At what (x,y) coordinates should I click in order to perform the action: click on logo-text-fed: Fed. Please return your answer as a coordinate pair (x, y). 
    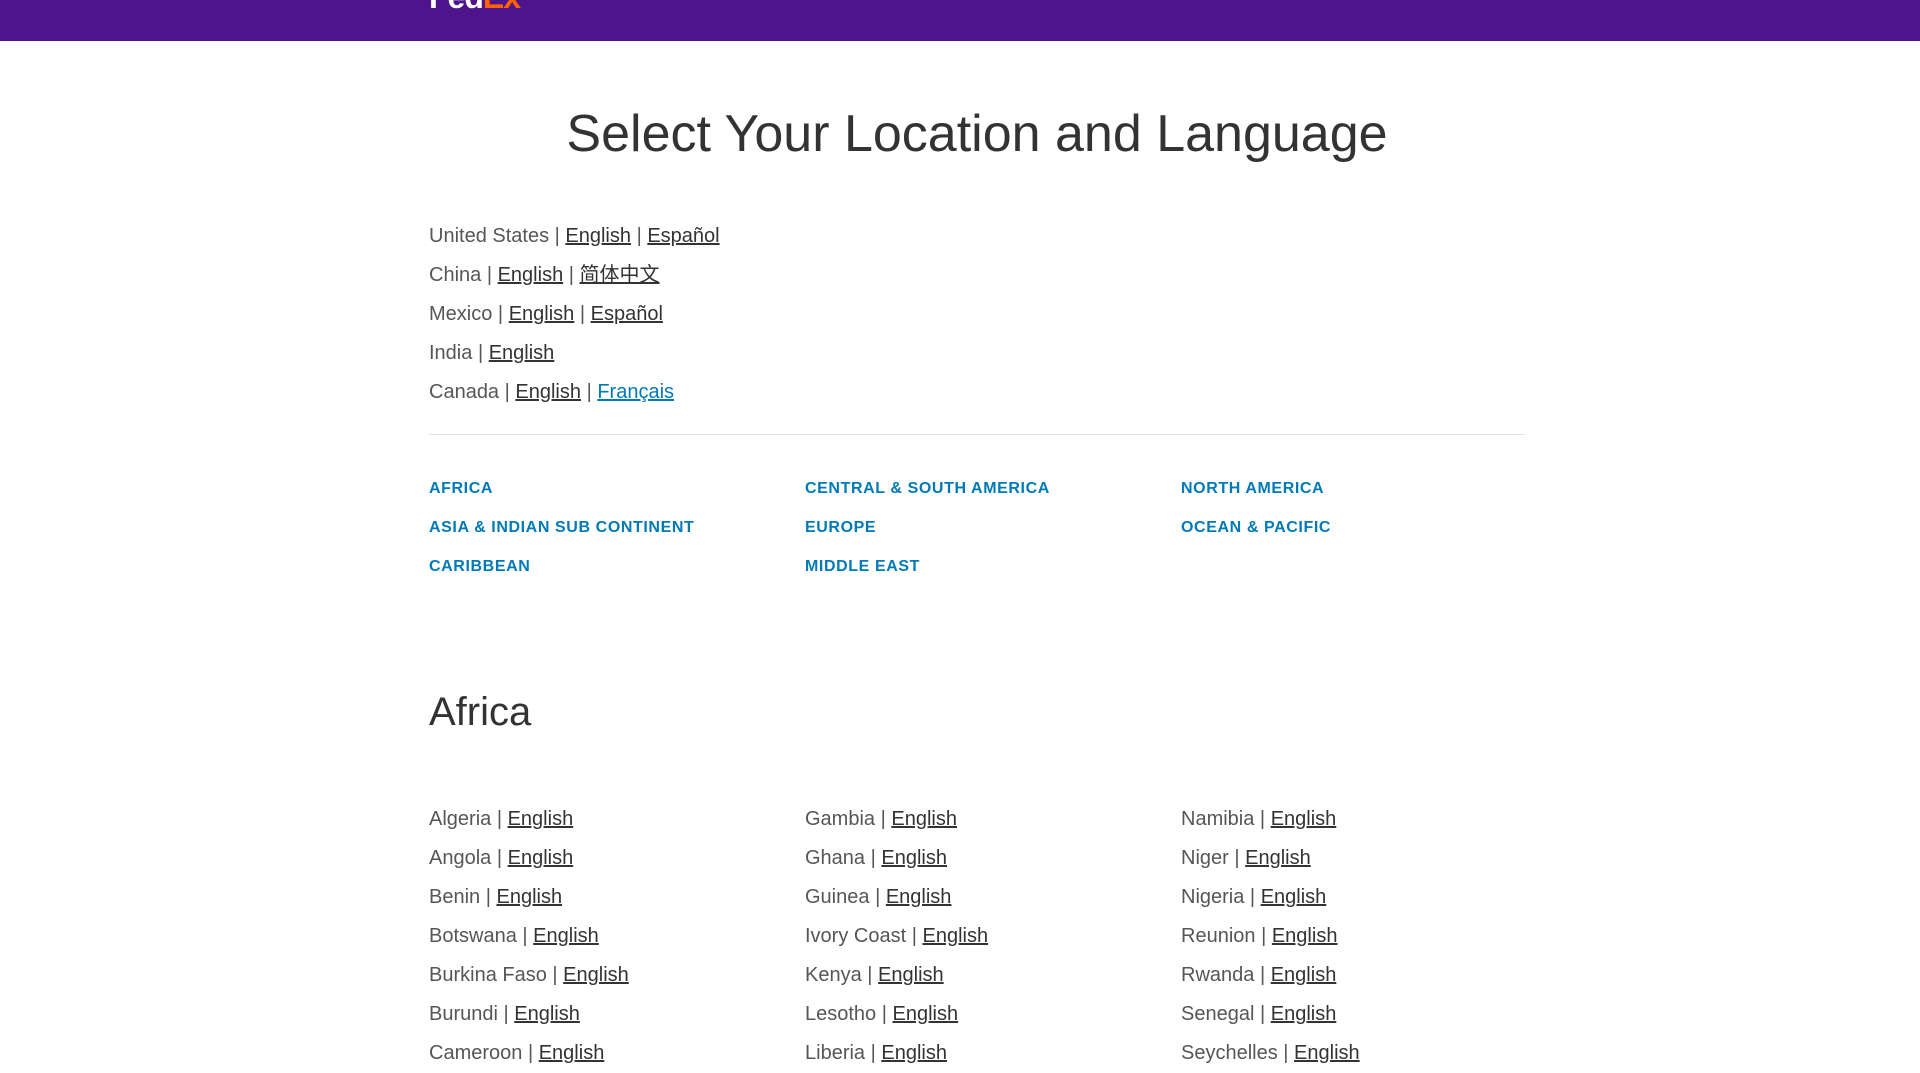
    Looking at the image, I should click on (456, 6).